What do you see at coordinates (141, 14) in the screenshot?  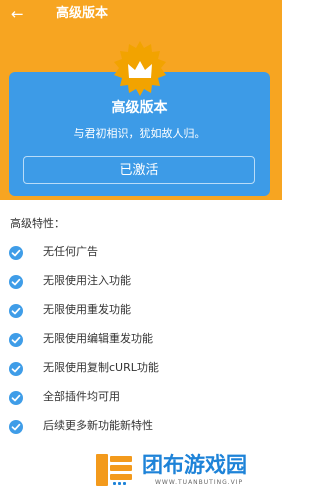 I see `app-header: ← 高级版本` at bounding box center [141, 14].